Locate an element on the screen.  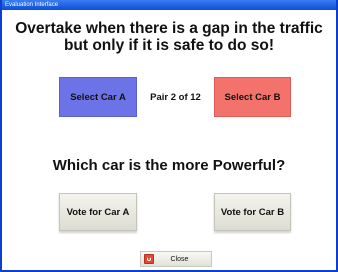
question-text: Which car is the more Powerful? is located at coordinates (169, 165).